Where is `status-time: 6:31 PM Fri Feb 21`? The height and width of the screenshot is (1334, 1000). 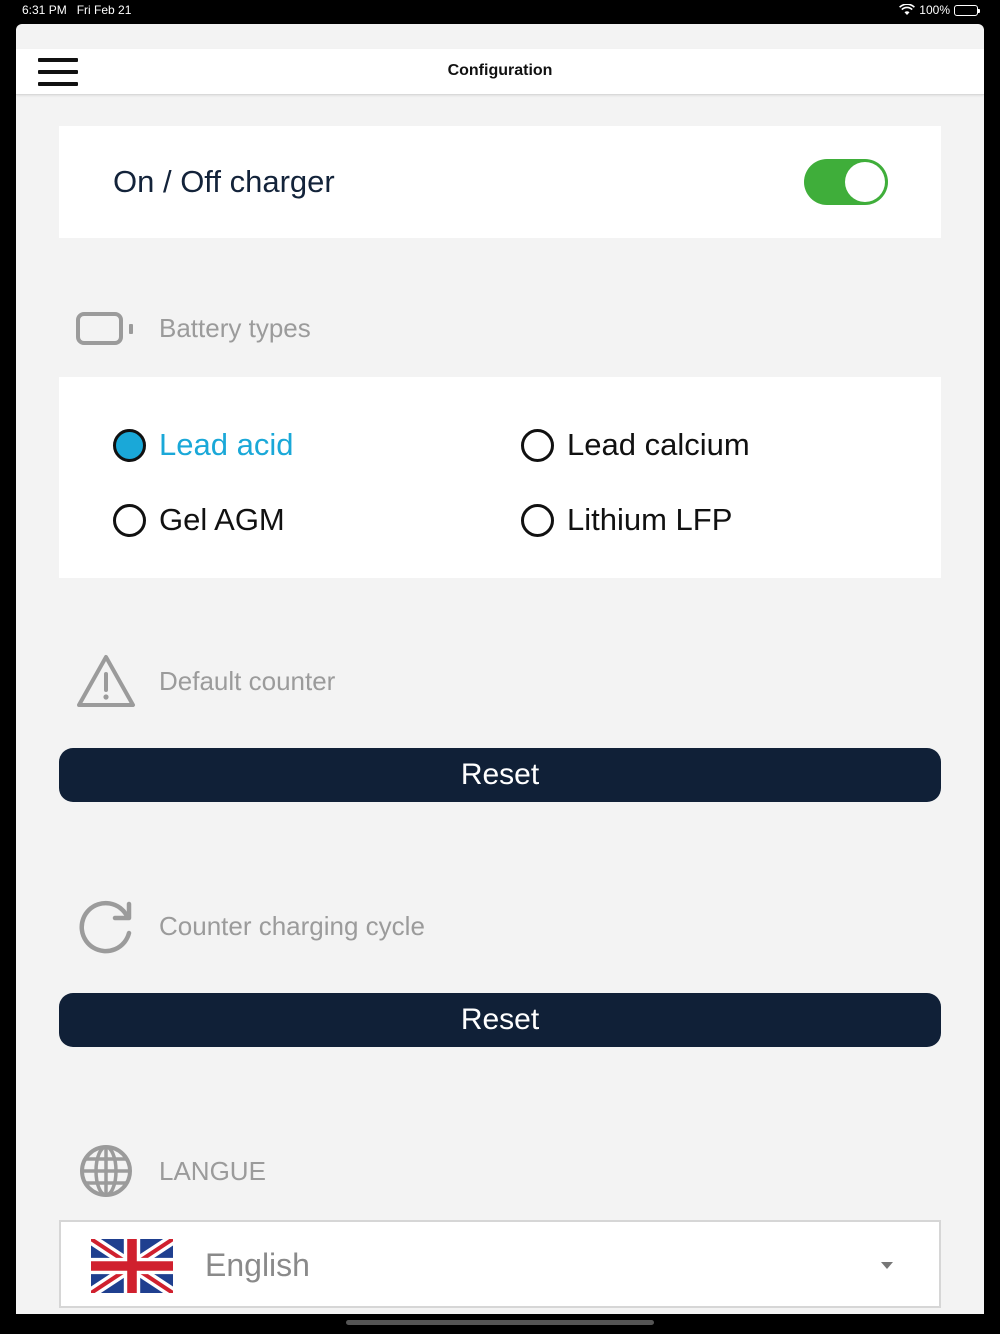
status-time: 6:31 PM Fri Feb 21 is located at coordinates (77, 10).